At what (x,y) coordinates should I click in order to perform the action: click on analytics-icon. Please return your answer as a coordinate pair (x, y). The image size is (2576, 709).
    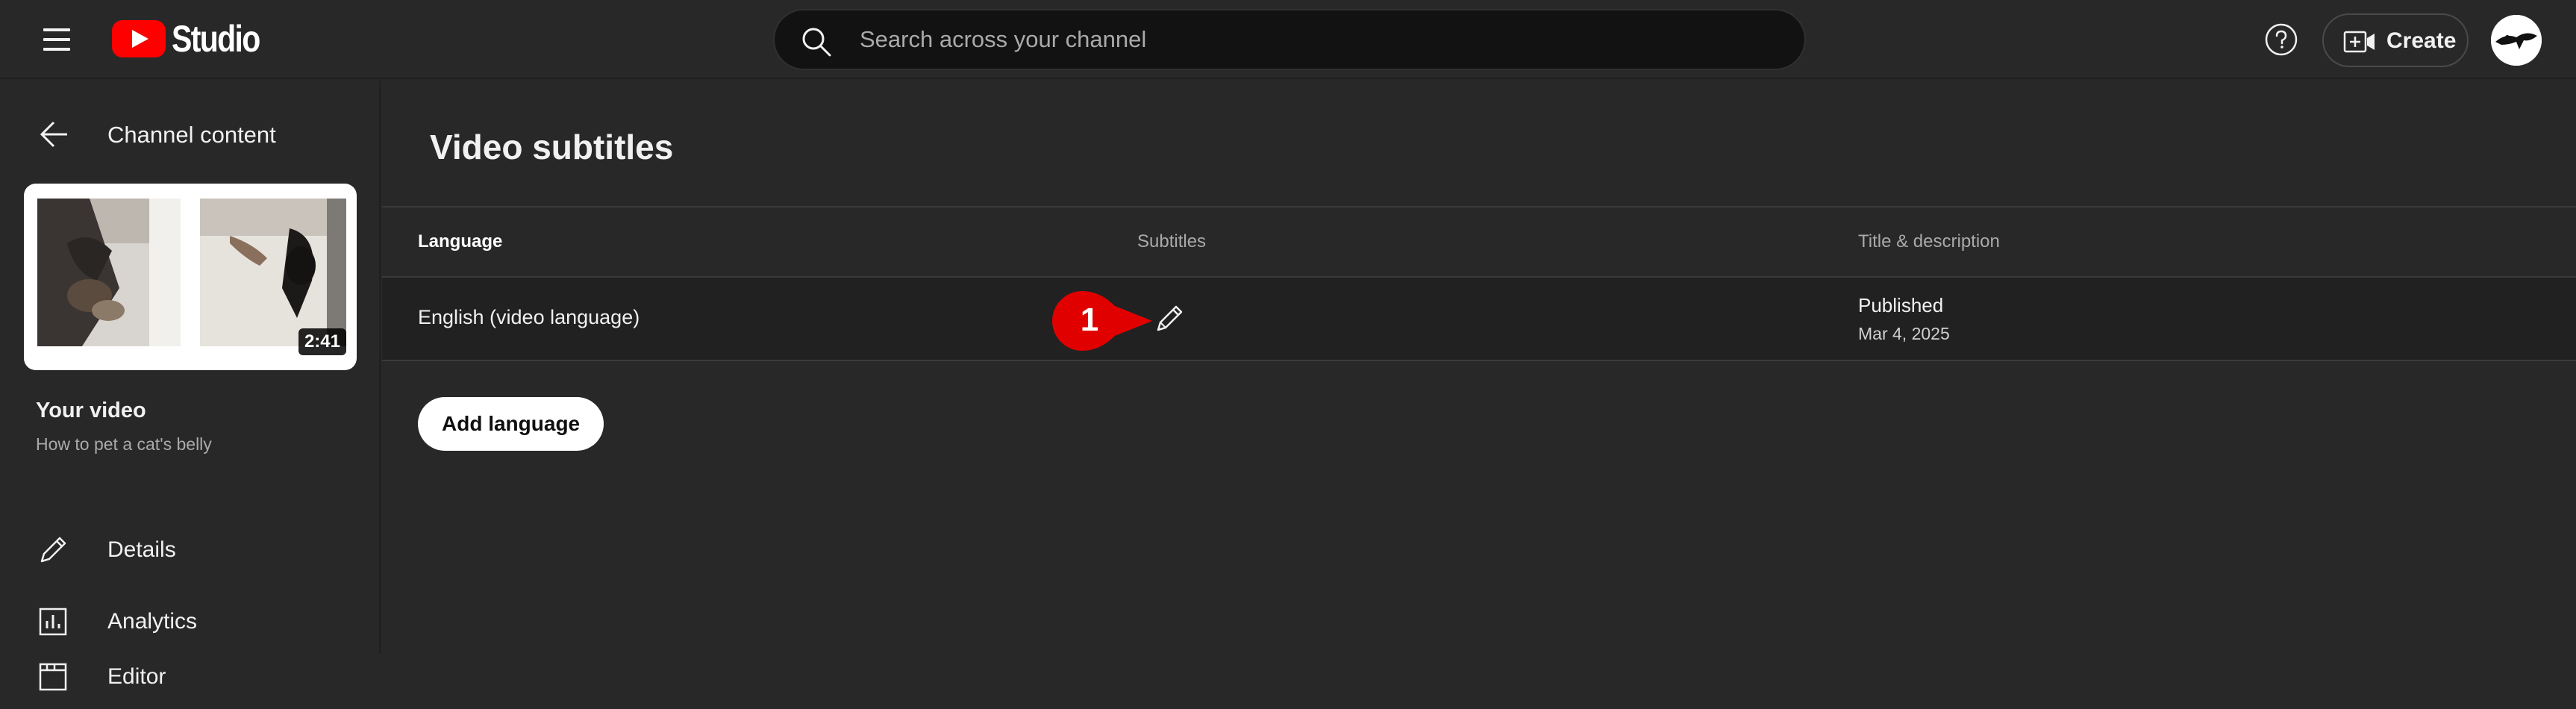
    Looking at the image, I should click on (53, 622).